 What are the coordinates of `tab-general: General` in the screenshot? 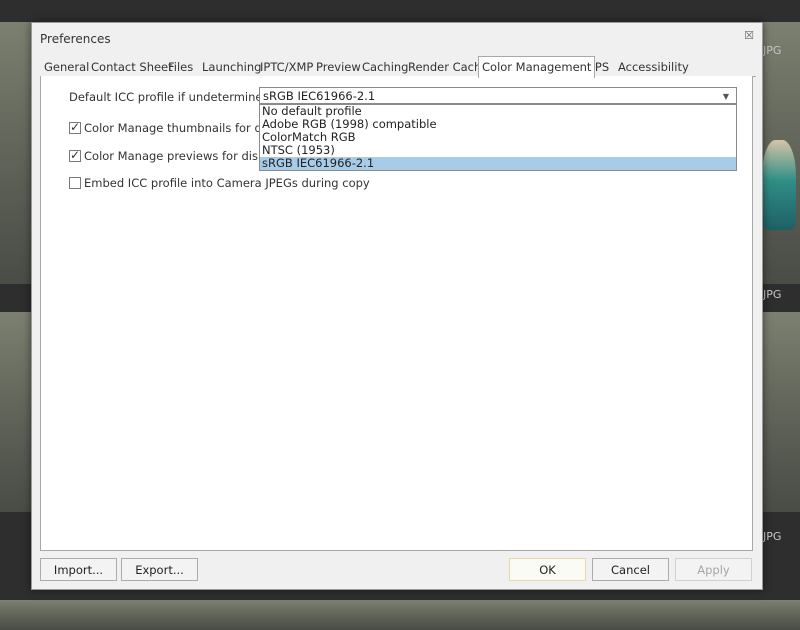 It's located at (66, 67).